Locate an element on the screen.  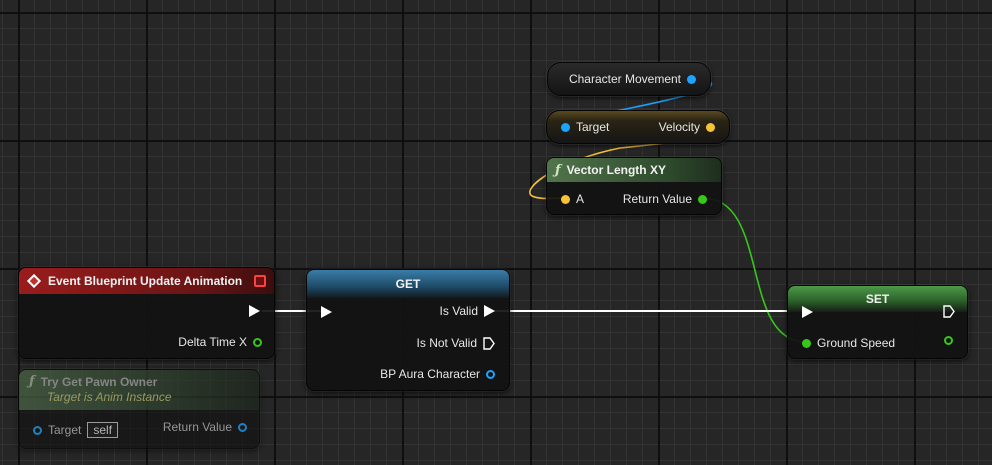
event-header: Event Blueprint Update Animation is located at coordinates (146, 281).